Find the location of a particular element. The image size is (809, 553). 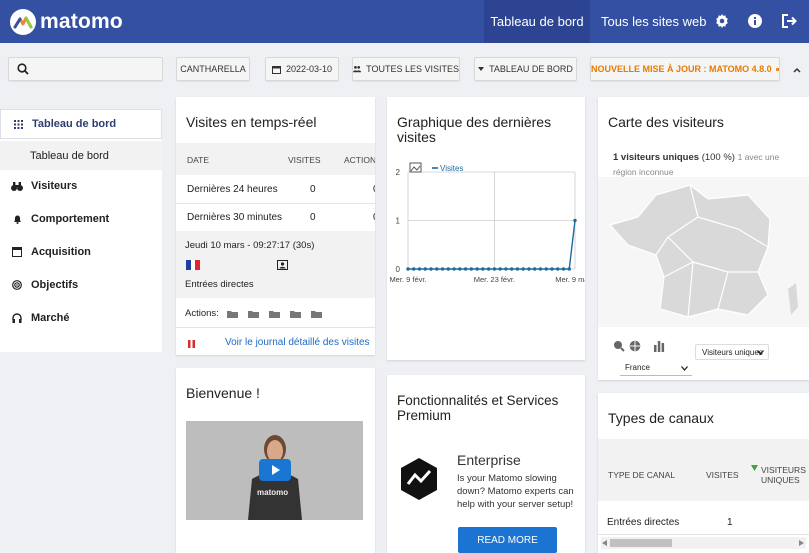

scroll-right-icon is located at coordinates (802, 543).